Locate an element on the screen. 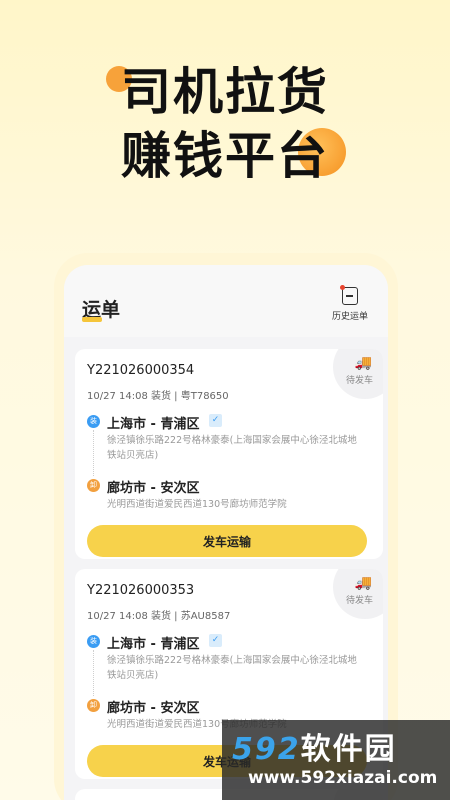 This screenshot has height=800, width=450. watermark-brand-text: 软件园 is located at coordinates (348, 749).